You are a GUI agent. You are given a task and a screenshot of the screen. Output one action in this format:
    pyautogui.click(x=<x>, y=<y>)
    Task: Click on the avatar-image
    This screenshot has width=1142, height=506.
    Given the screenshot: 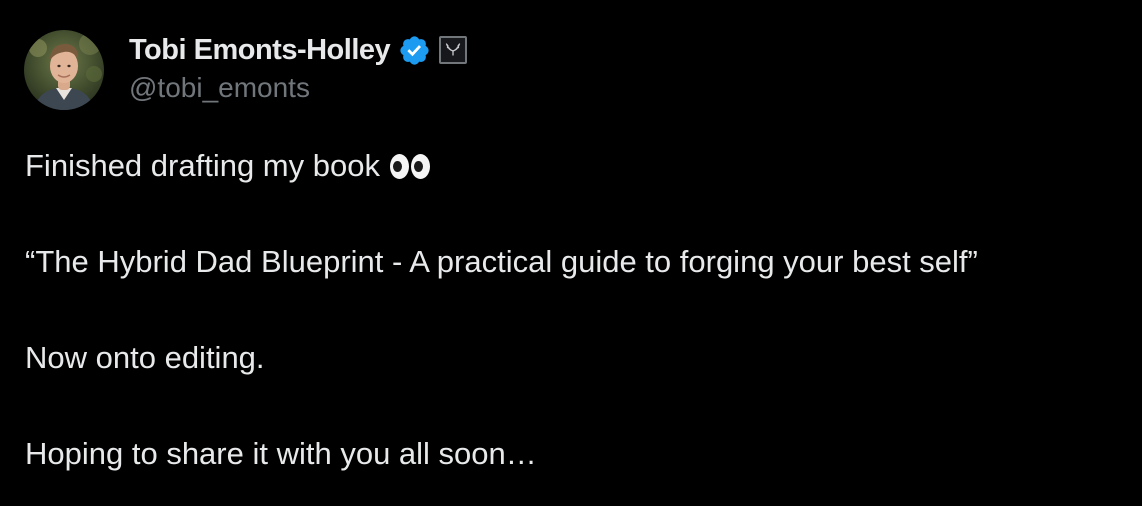 What is the action you would take?
    pyautogui.click(x=64, y=70)
    